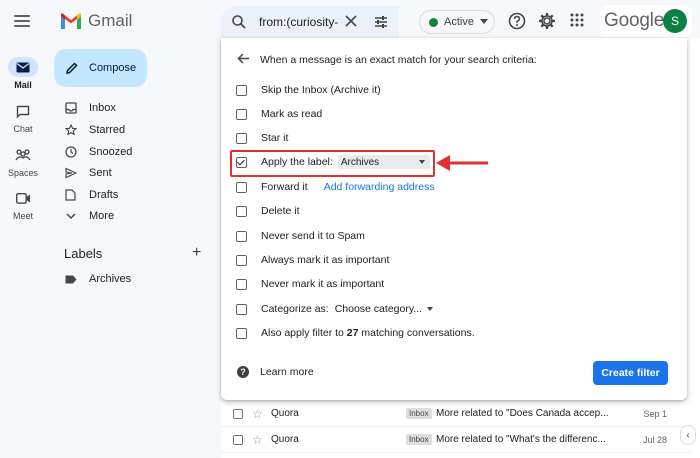 This screenshot has height=458, width=700. What do you see at coordinates (241, 114) in the screenshot?
I see `mark-read-checkbox` at bounding box center [241, 114].